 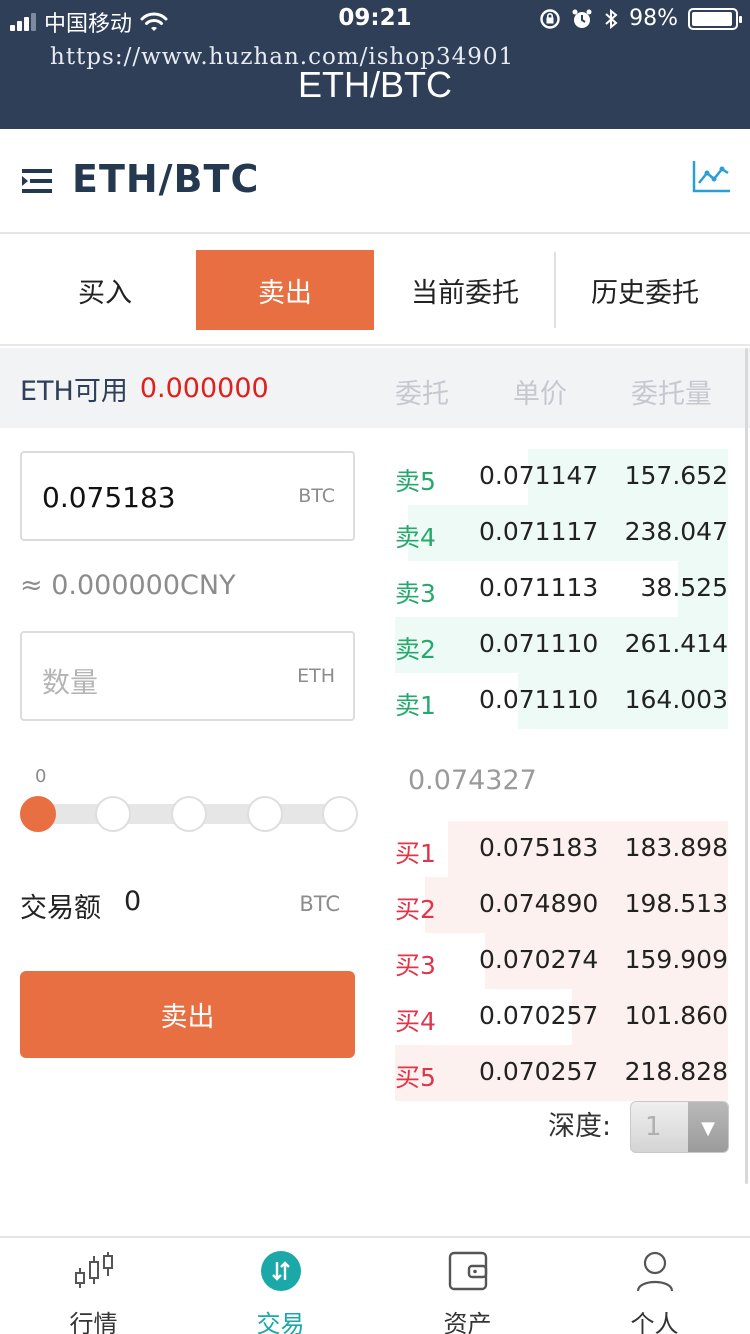 I want to click on nav-assets-label: 资产, so click(x=467, y=1319).